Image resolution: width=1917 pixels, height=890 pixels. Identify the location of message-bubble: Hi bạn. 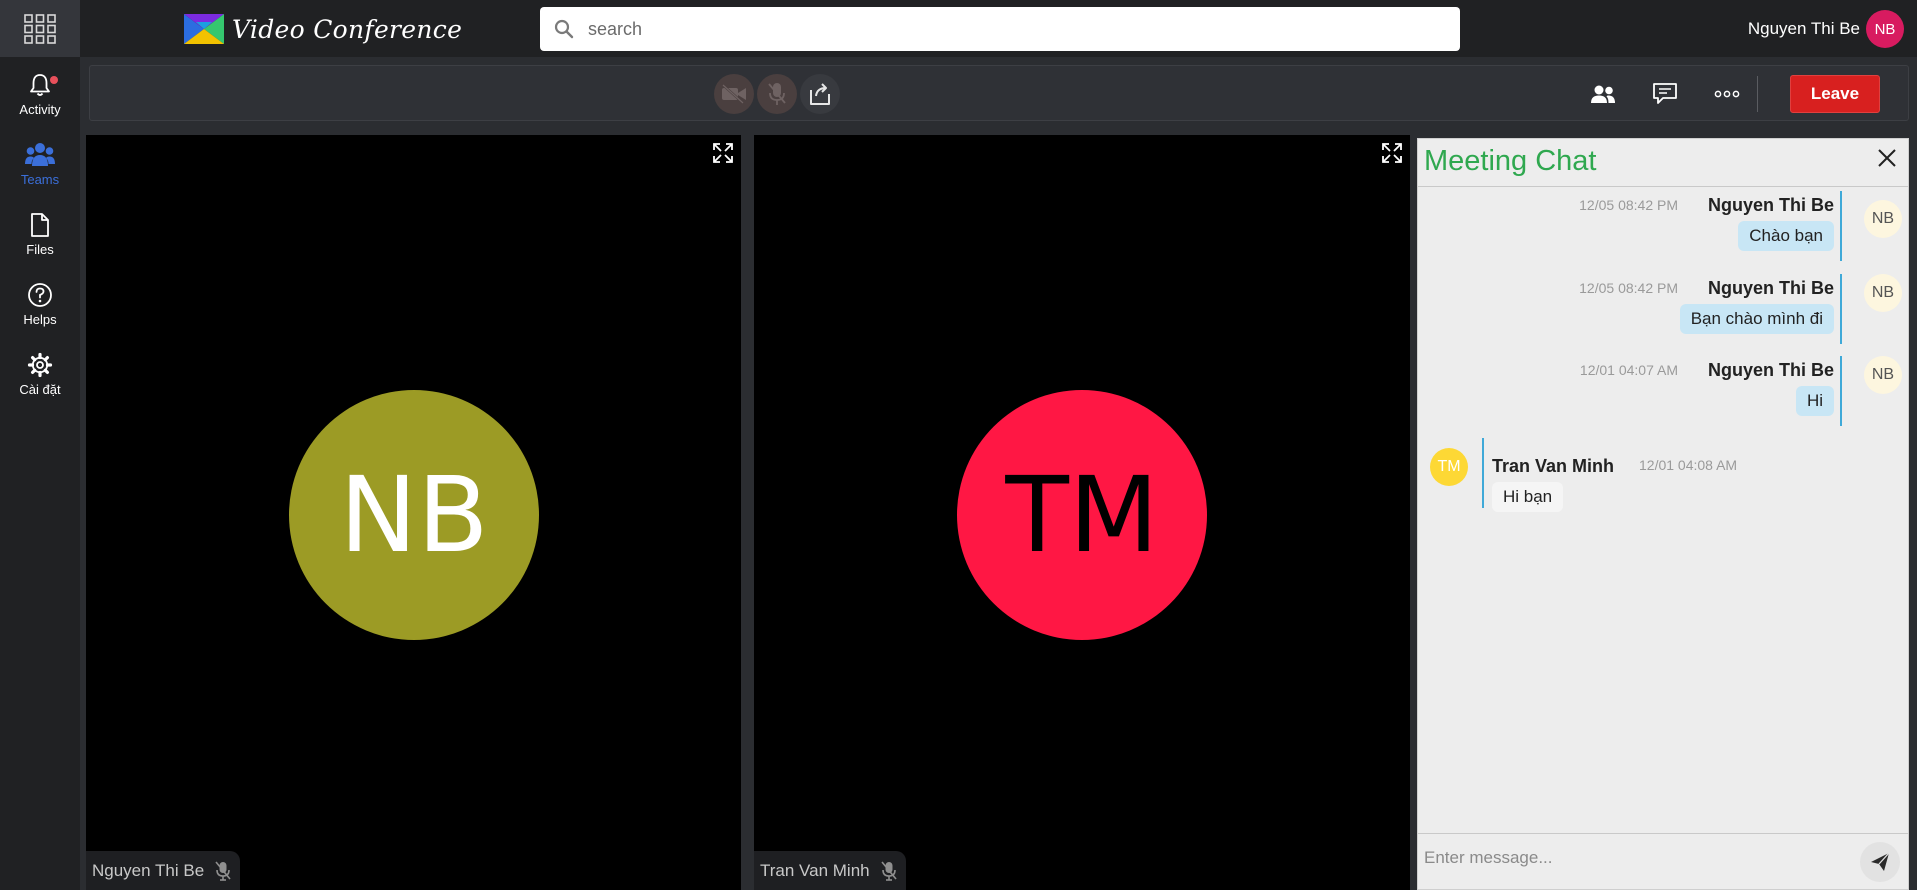
(1528, 497).